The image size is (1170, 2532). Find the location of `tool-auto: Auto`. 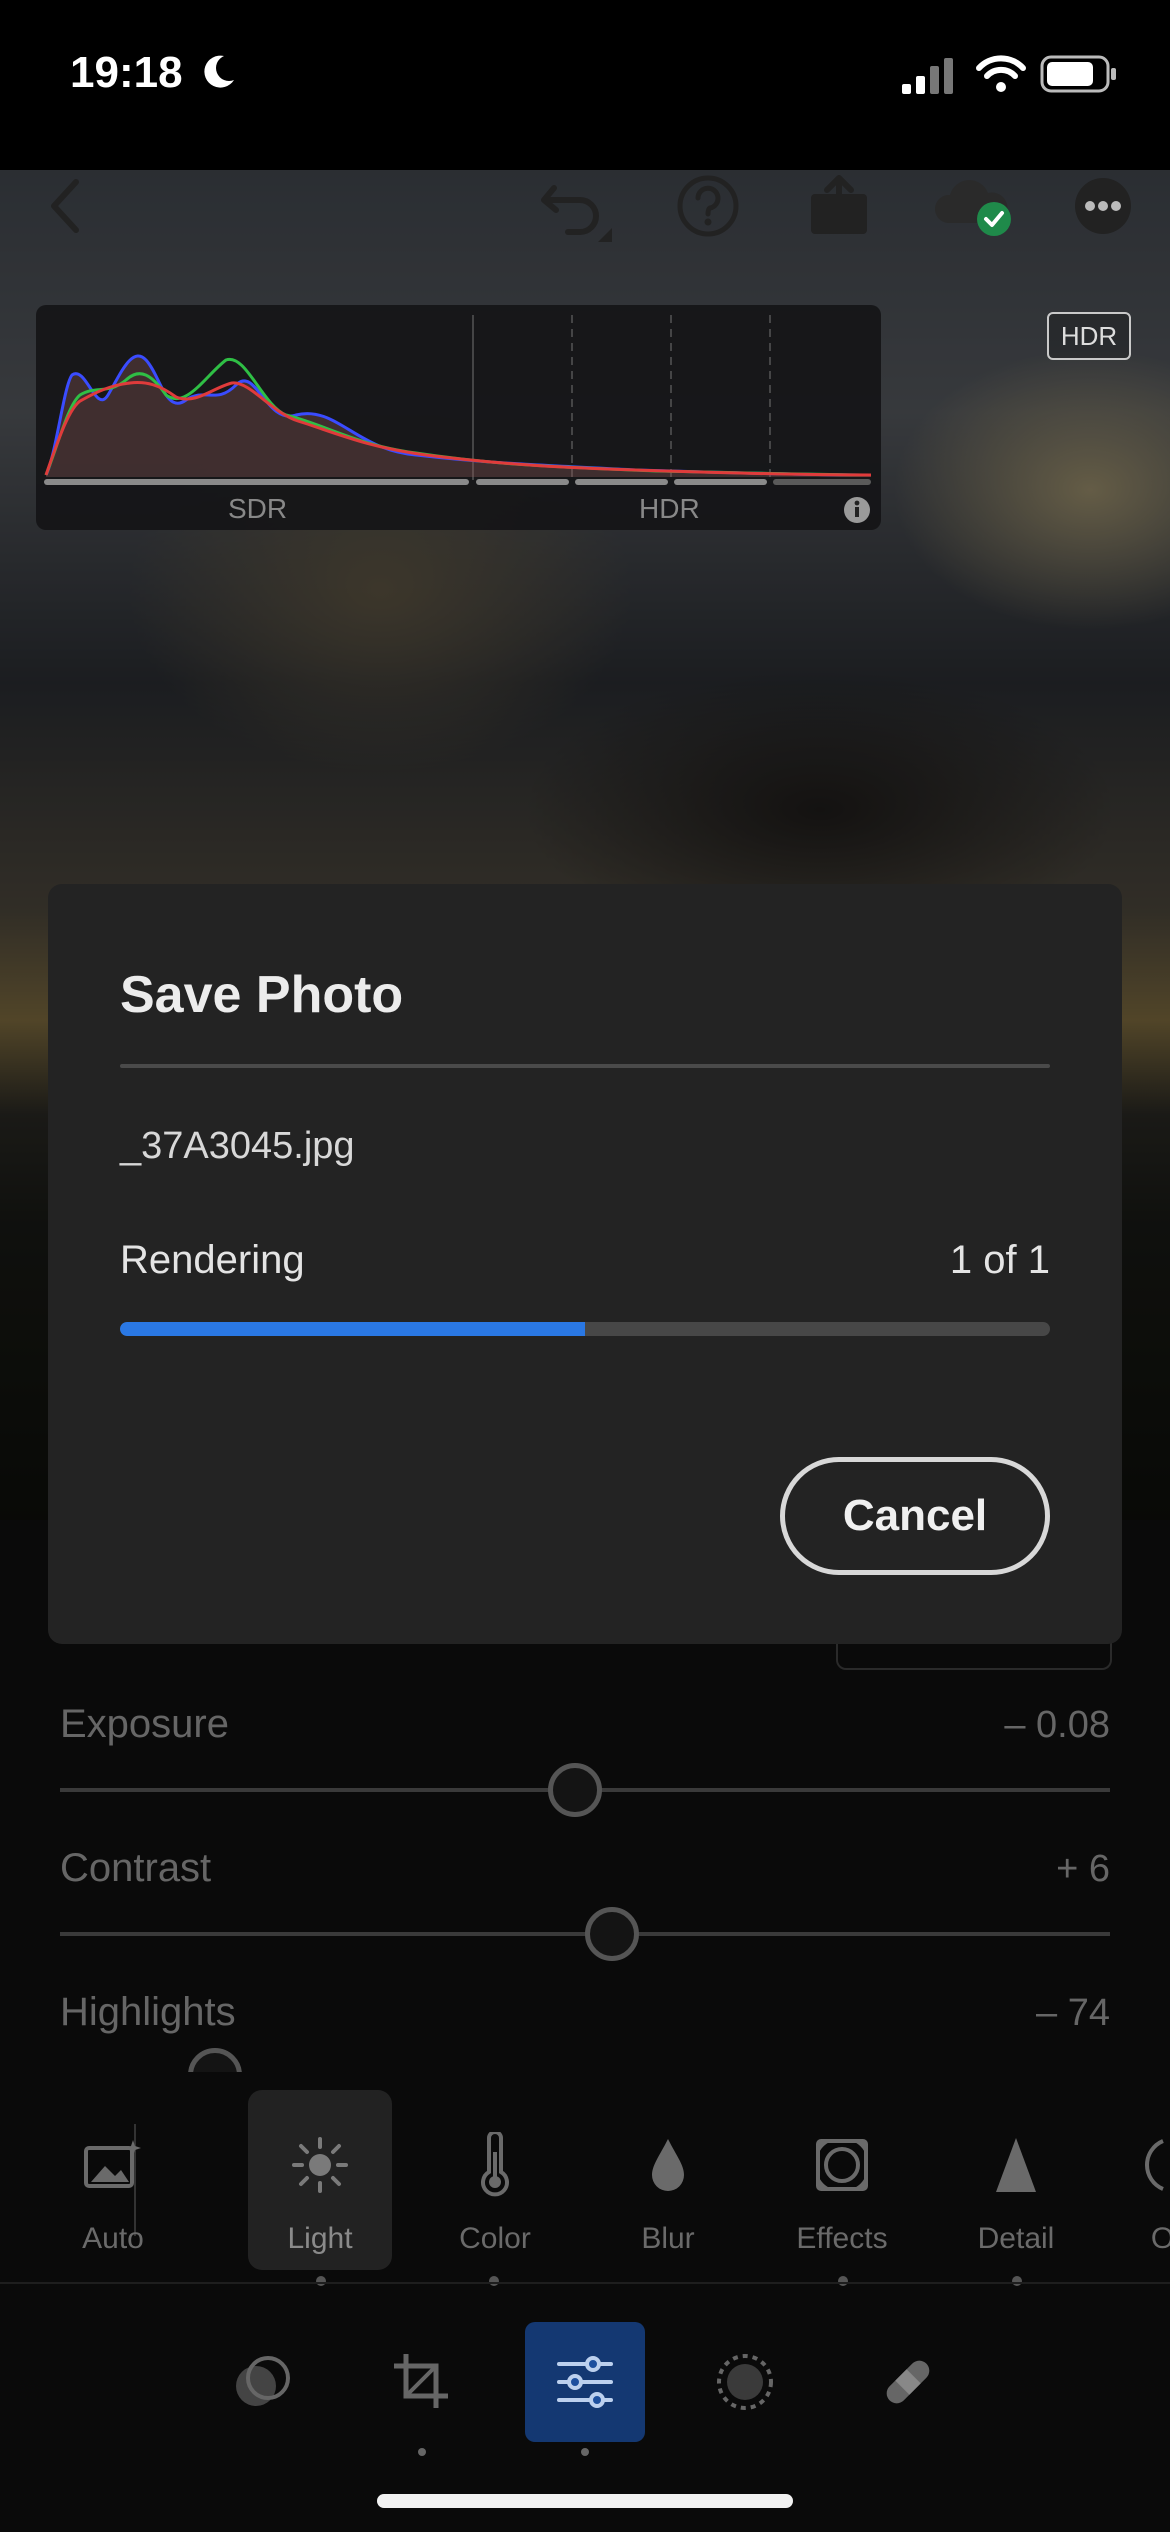

tool-auto: Auto is located at coordinates (113, 2180).